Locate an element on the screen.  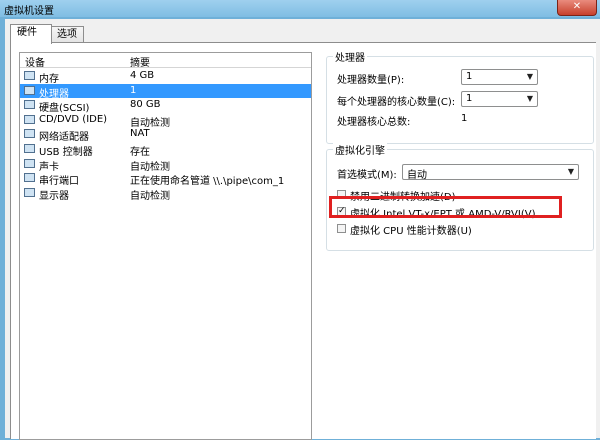
window-title: 虚拟机设置 is located at coordinates (29, 11).